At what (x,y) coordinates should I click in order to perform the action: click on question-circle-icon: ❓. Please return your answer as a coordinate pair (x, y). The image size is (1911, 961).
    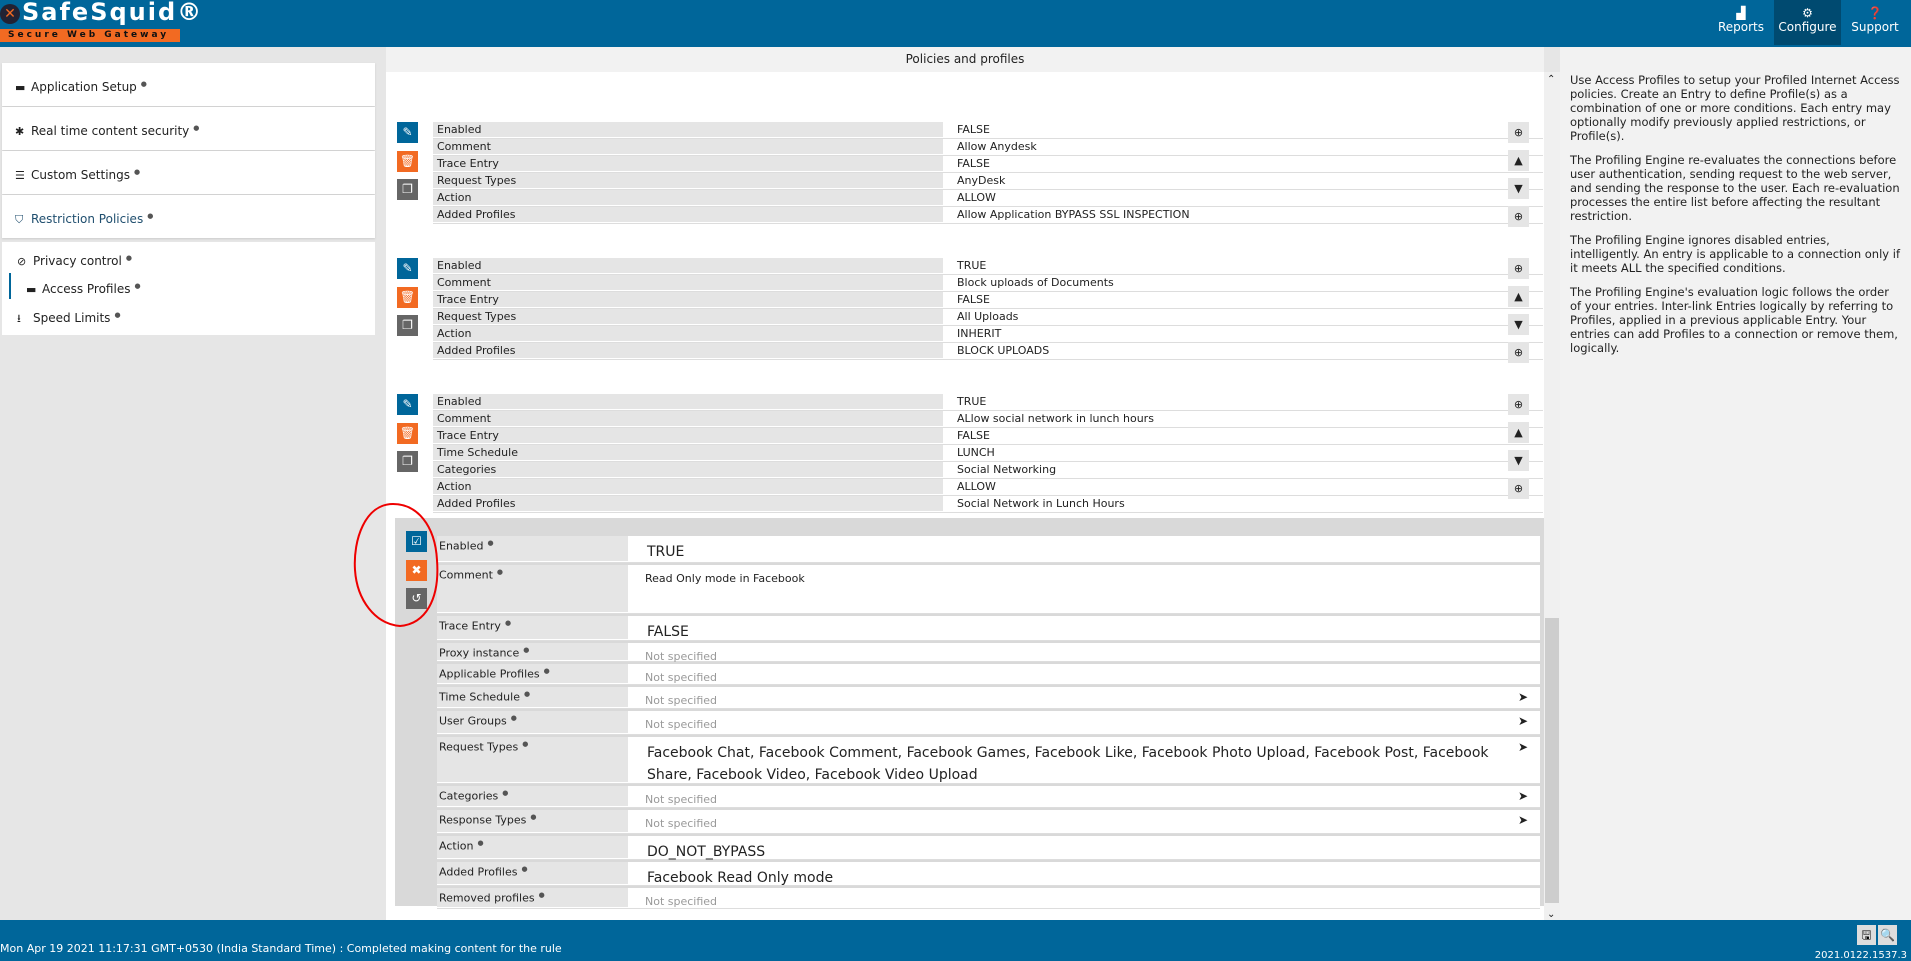
    Looking at the image, I should click on (1875, 13).